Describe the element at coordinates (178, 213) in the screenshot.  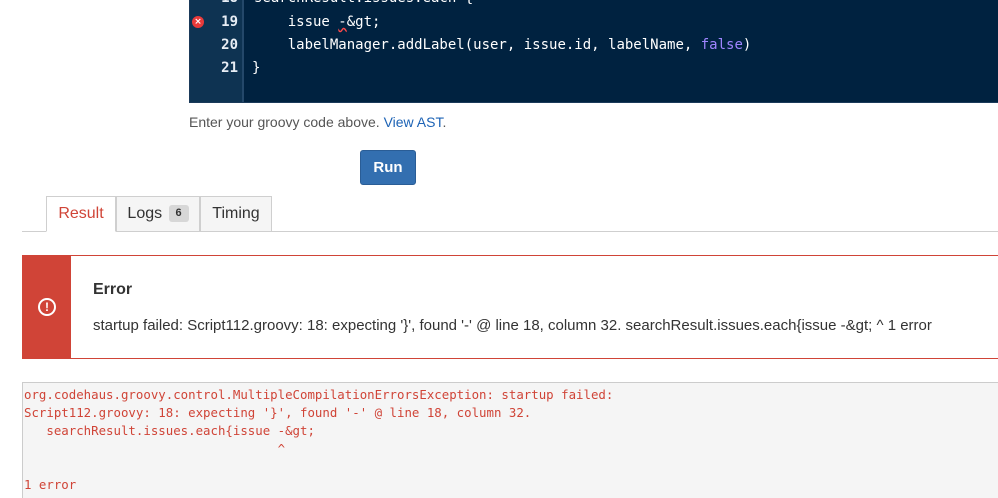
I see `logs-count-badge: 6` at that location.